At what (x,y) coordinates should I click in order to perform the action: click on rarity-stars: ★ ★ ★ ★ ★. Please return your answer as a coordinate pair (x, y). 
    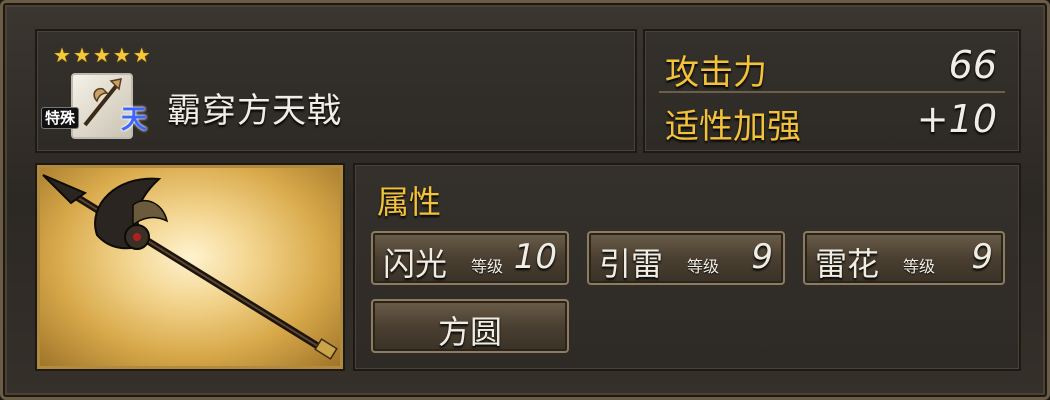
    Looking at the image, I should click on (102, 55).